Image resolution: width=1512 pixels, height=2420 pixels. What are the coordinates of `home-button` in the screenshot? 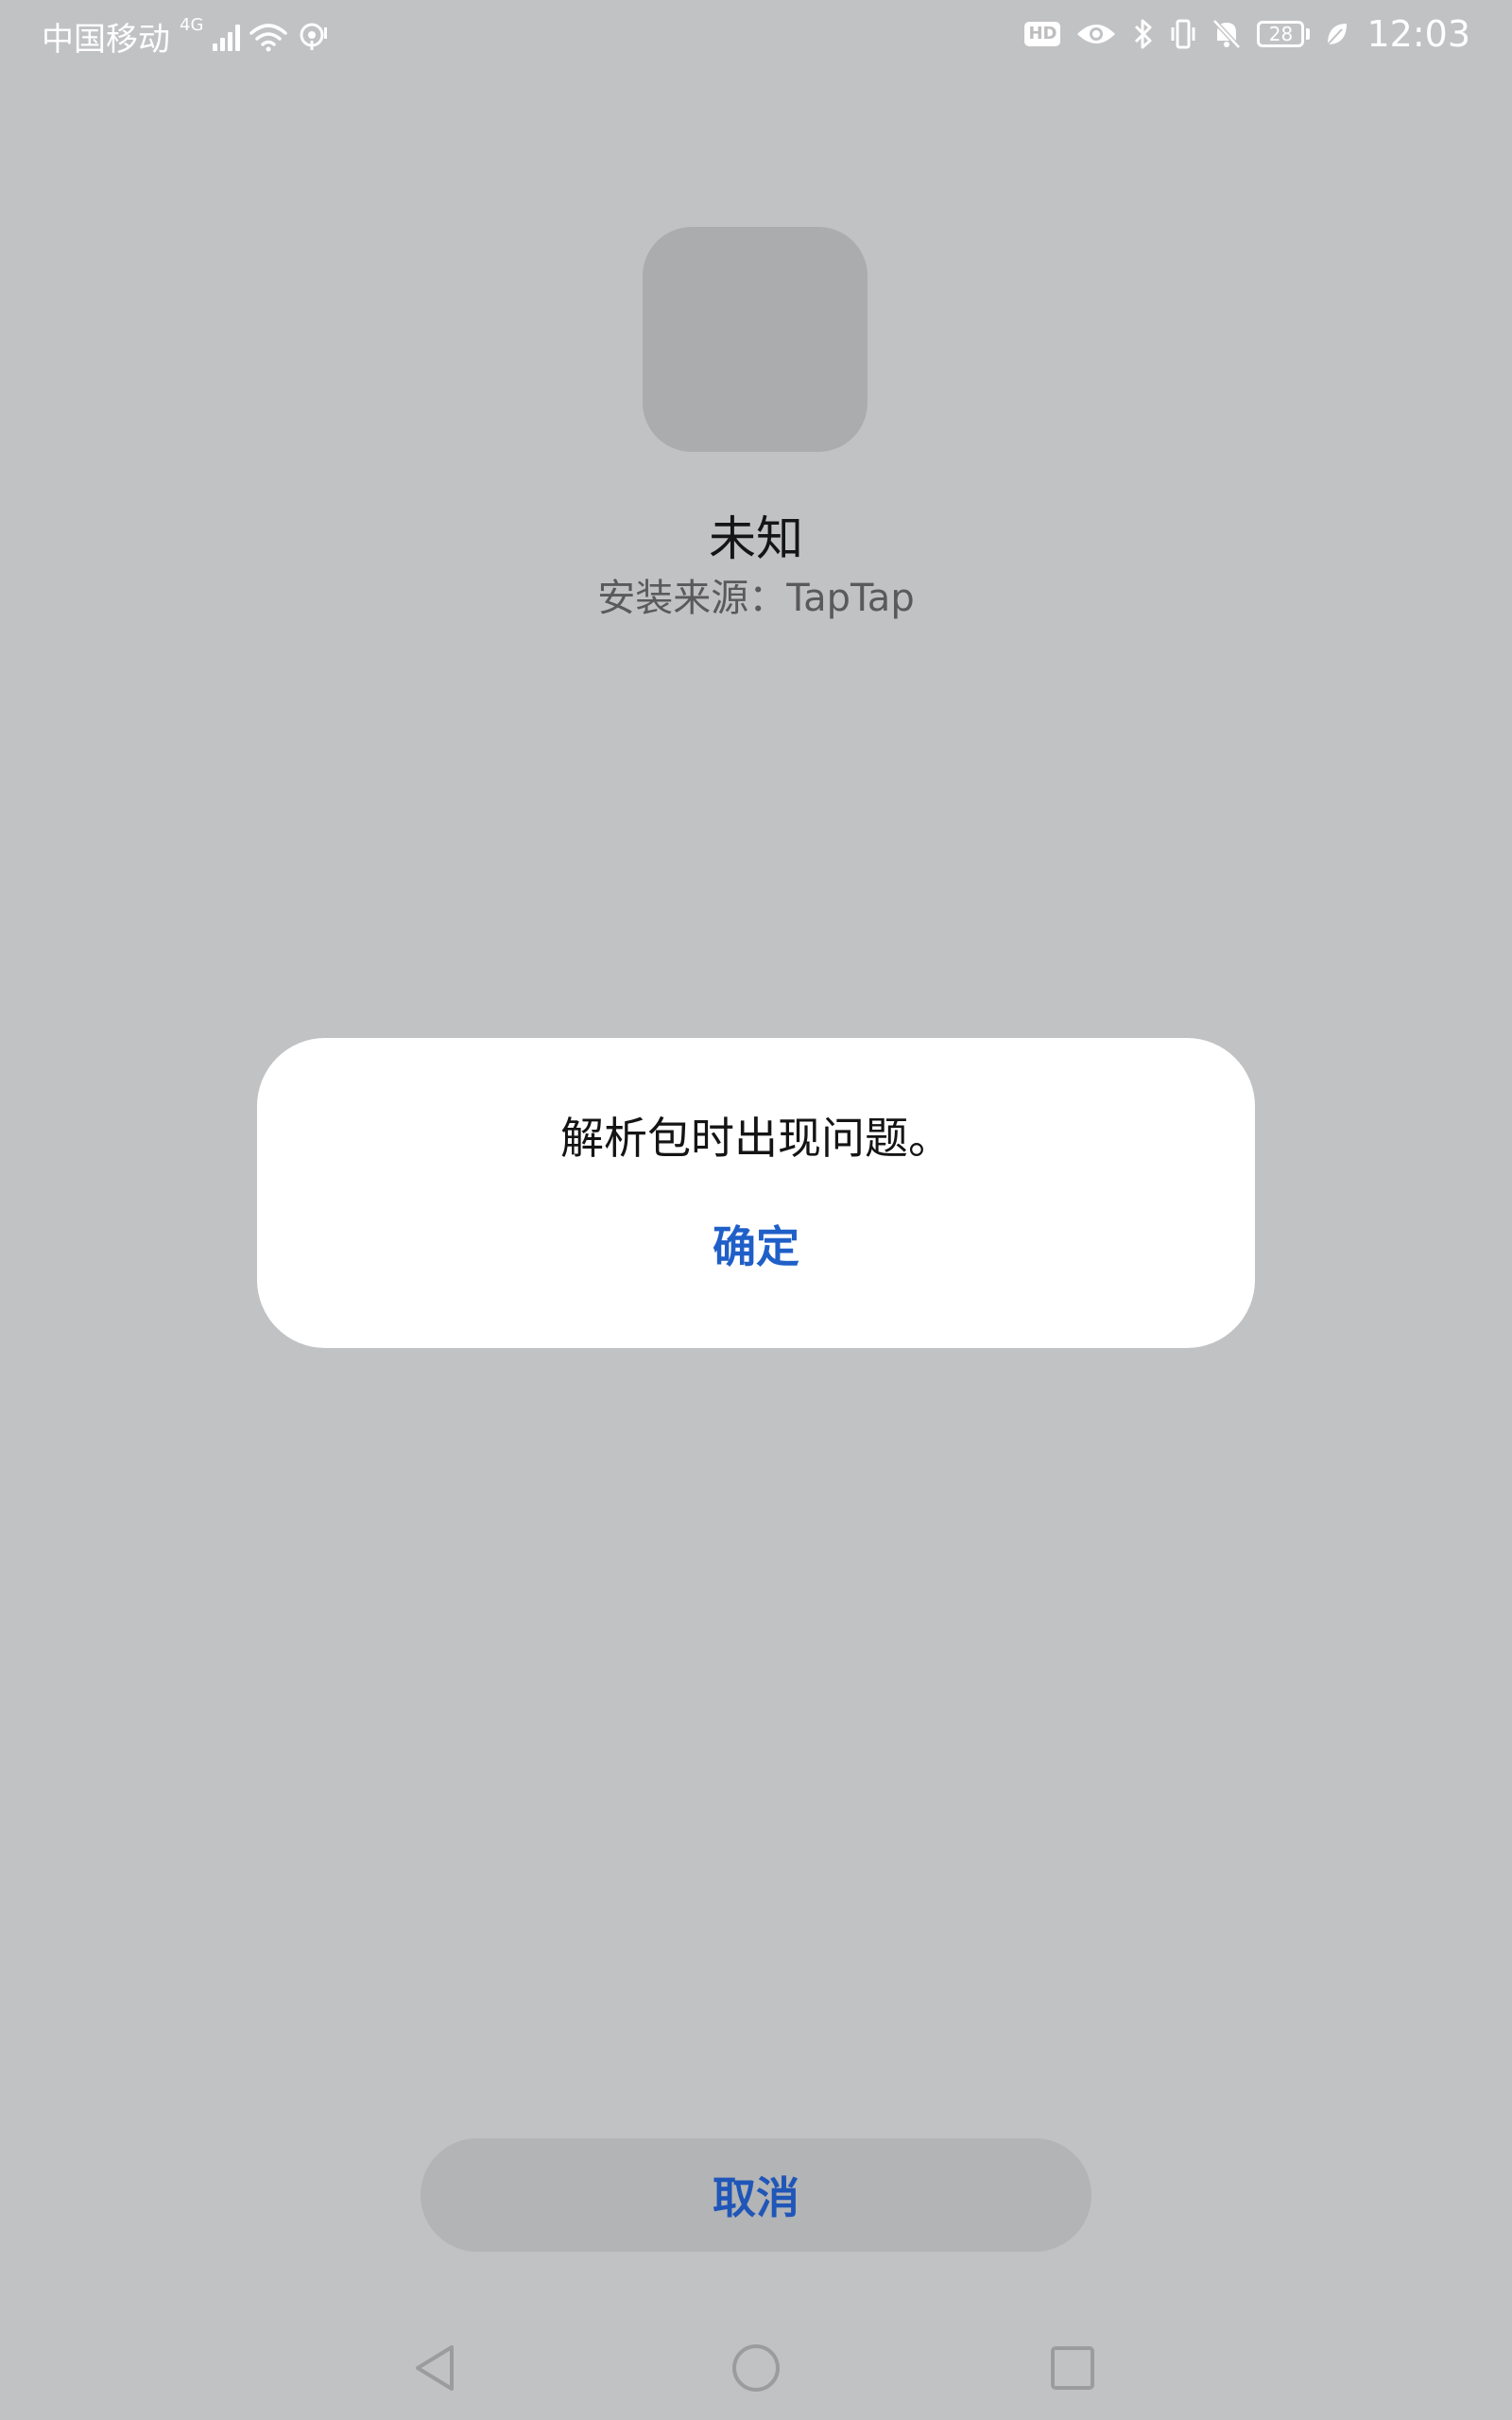 It's located at (756, 2368).